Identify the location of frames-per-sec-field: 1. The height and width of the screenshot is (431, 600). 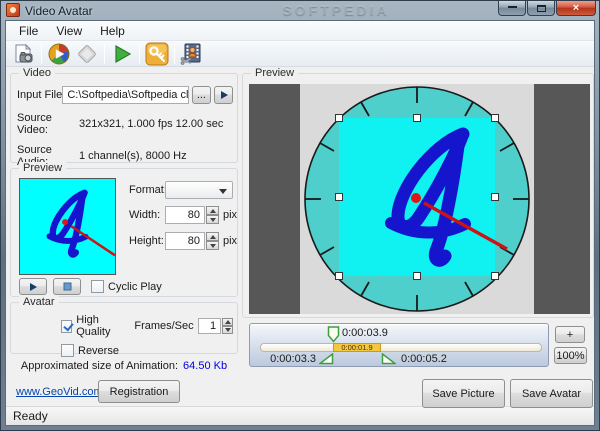
(209, 326).